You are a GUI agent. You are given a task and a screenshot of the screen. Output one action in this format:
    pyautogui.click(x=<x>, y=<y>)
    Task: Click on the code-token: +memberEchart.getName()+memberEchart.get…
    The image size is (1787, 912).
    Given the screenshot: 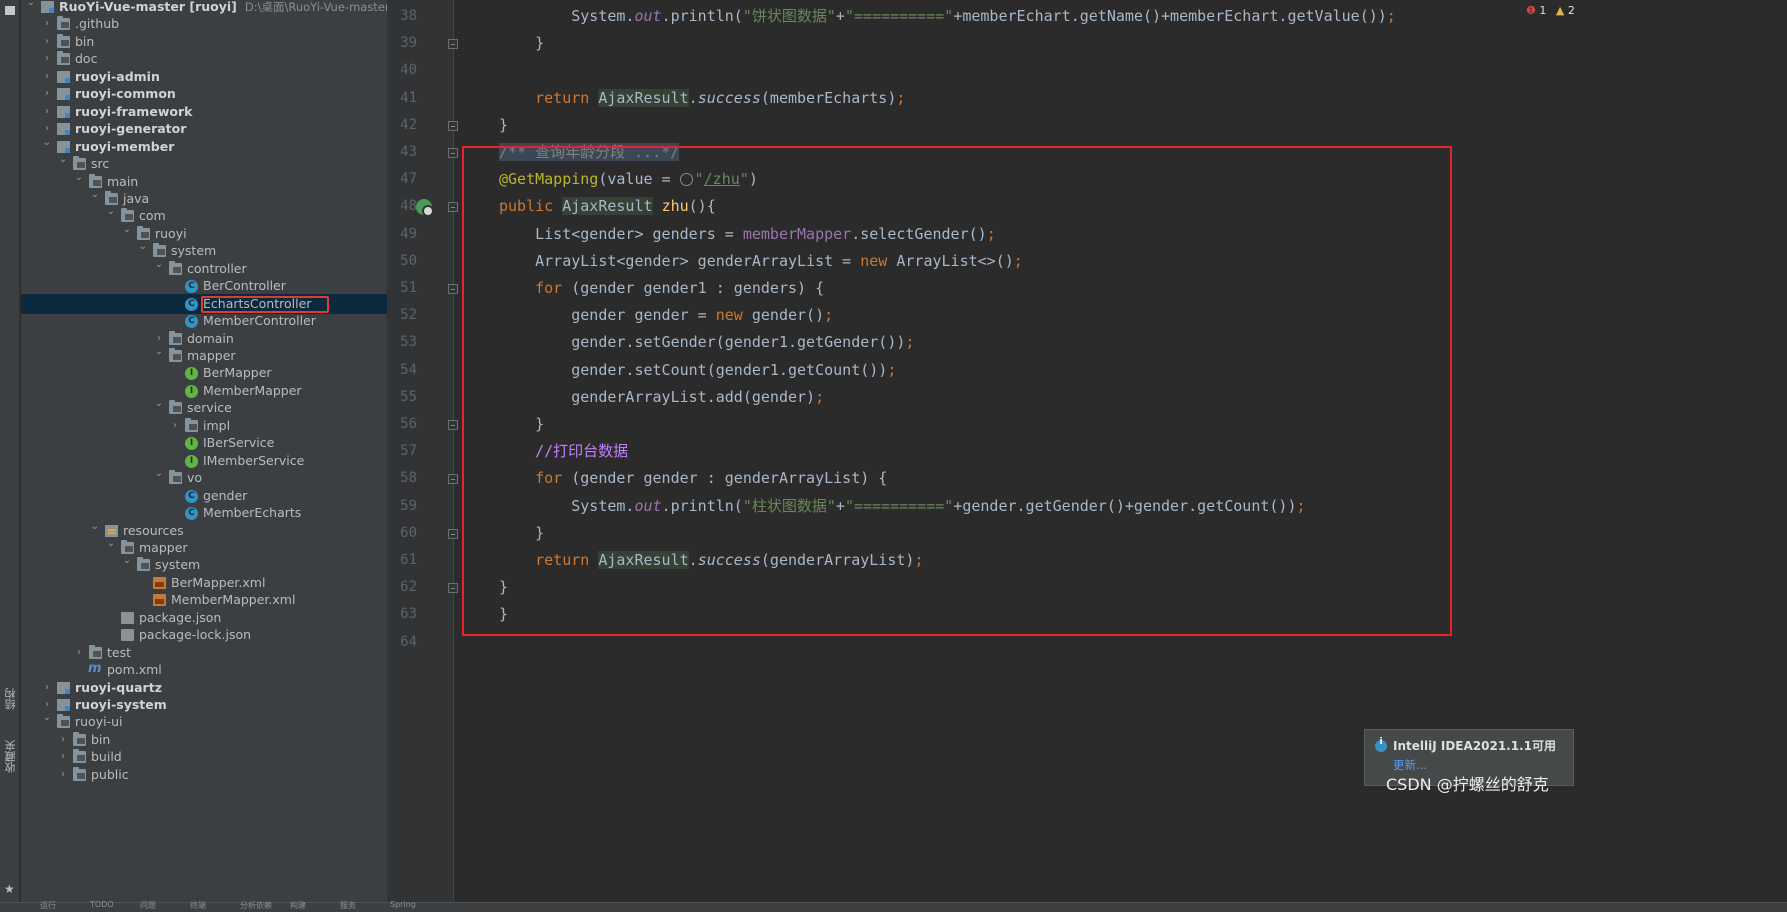 What is the action you would take?
    pyautogui.click(x=1170, y=16)
    